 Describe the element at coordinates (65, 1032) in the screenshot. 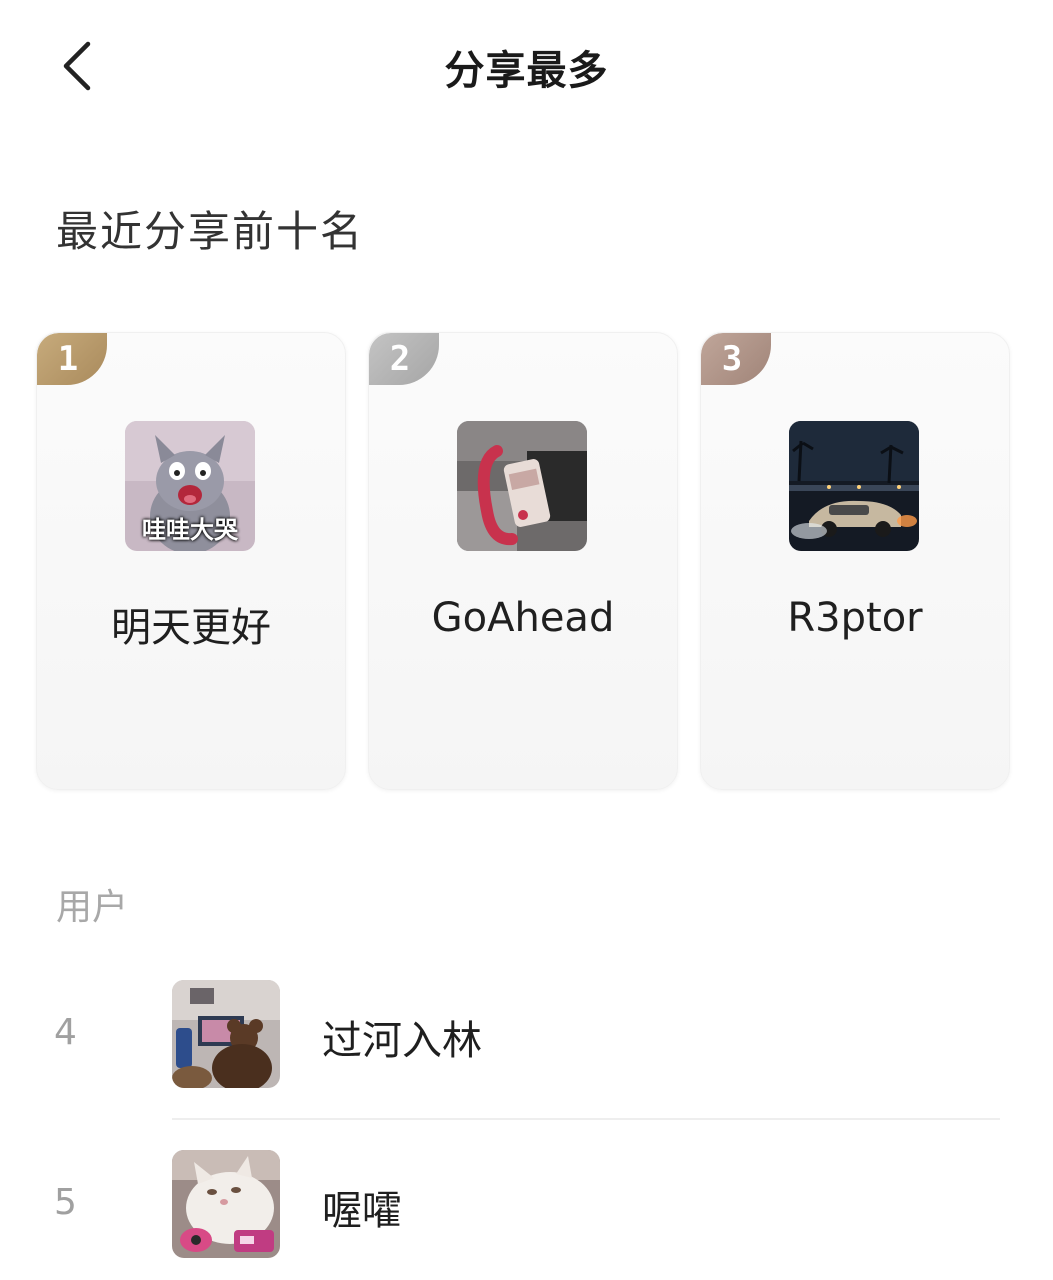

I see `rank-number: 4` at that location.